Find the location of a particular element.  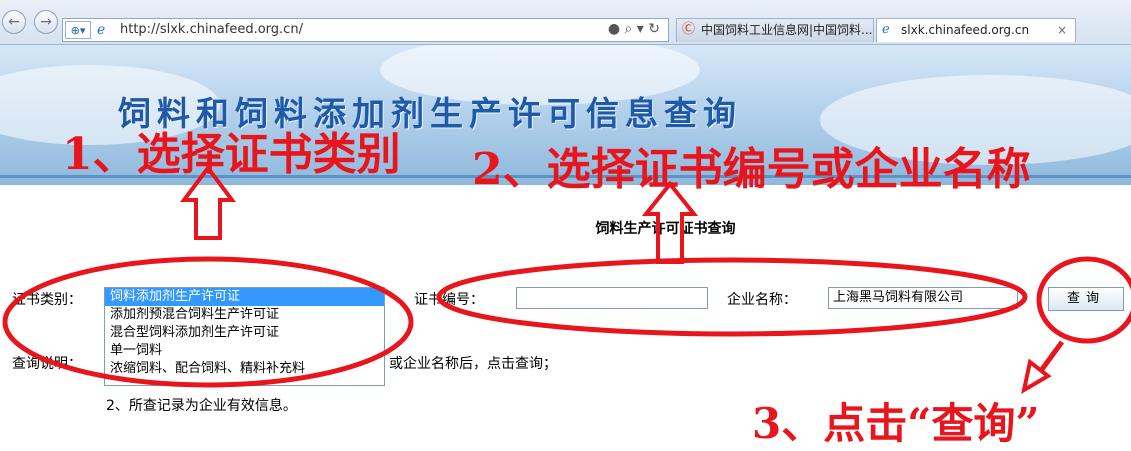

annotation-step-1: 1、选择证书类别 is located at coordinates (231, 154).